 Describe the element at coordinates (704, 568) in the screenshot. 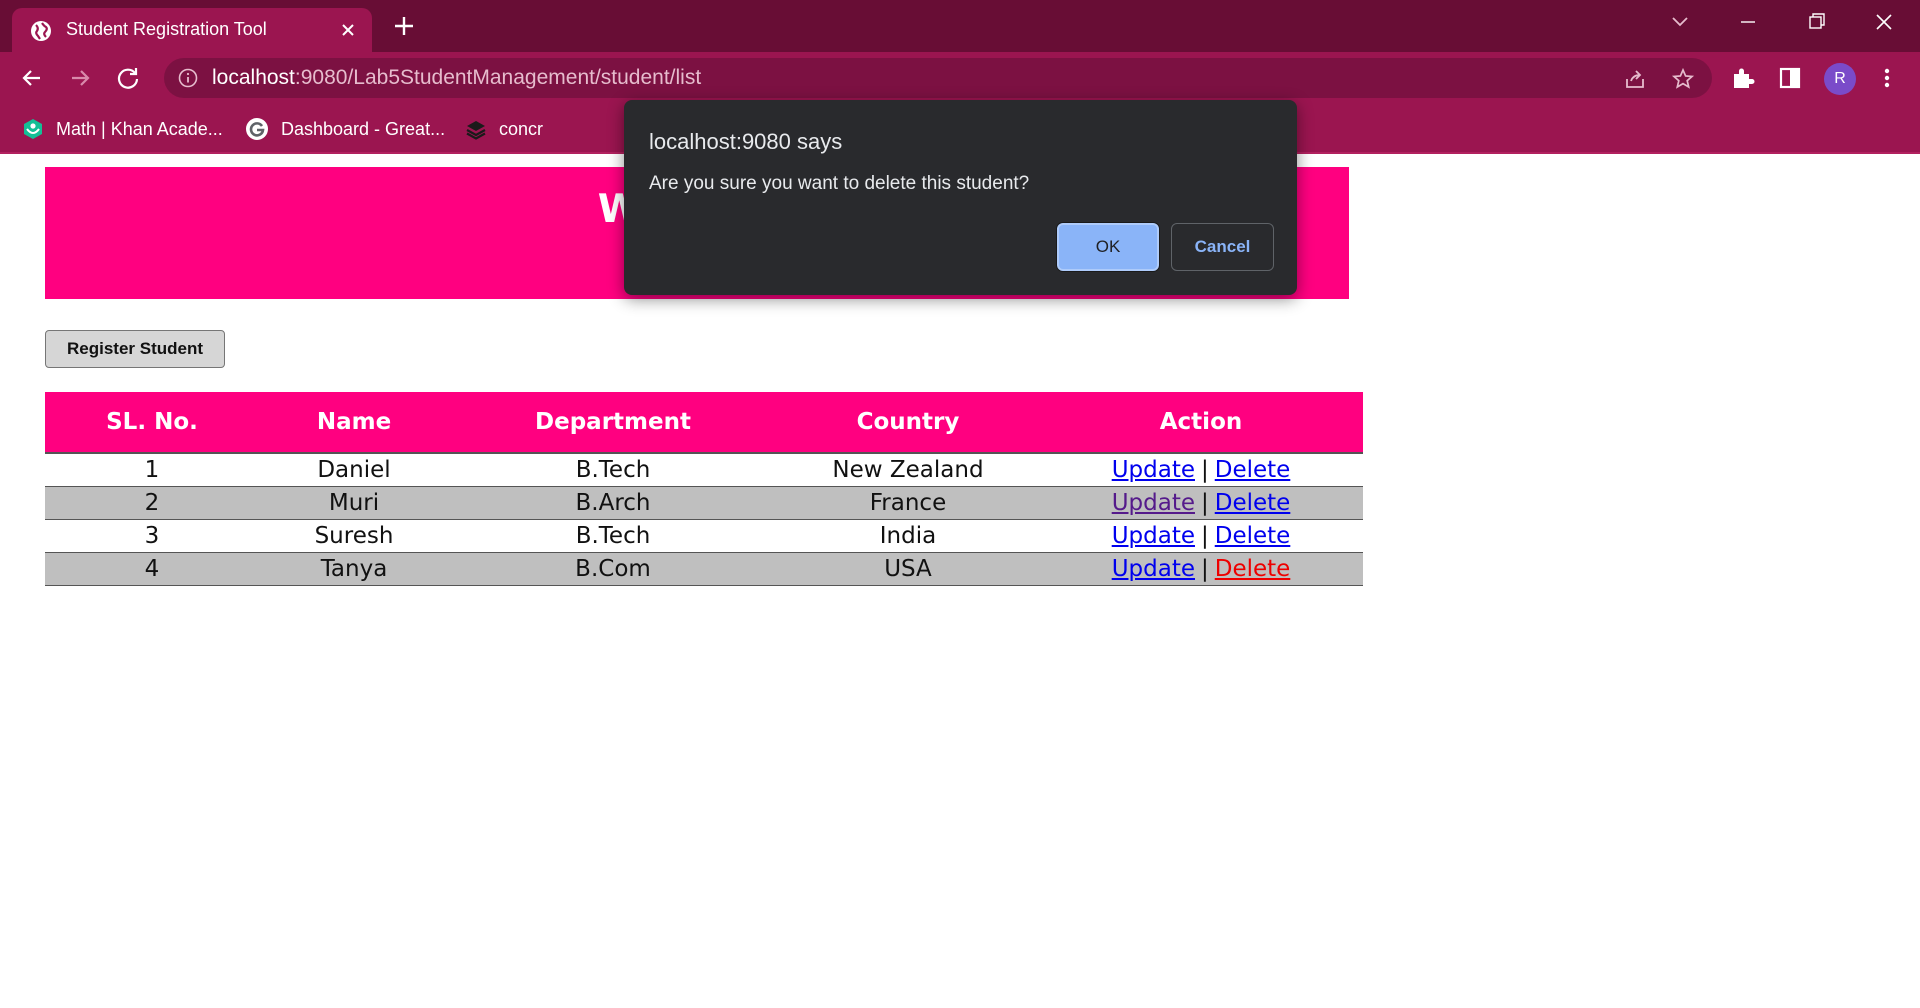

I see `table-row: 4 Tanya B.Com USA Update | Delete` at that location.